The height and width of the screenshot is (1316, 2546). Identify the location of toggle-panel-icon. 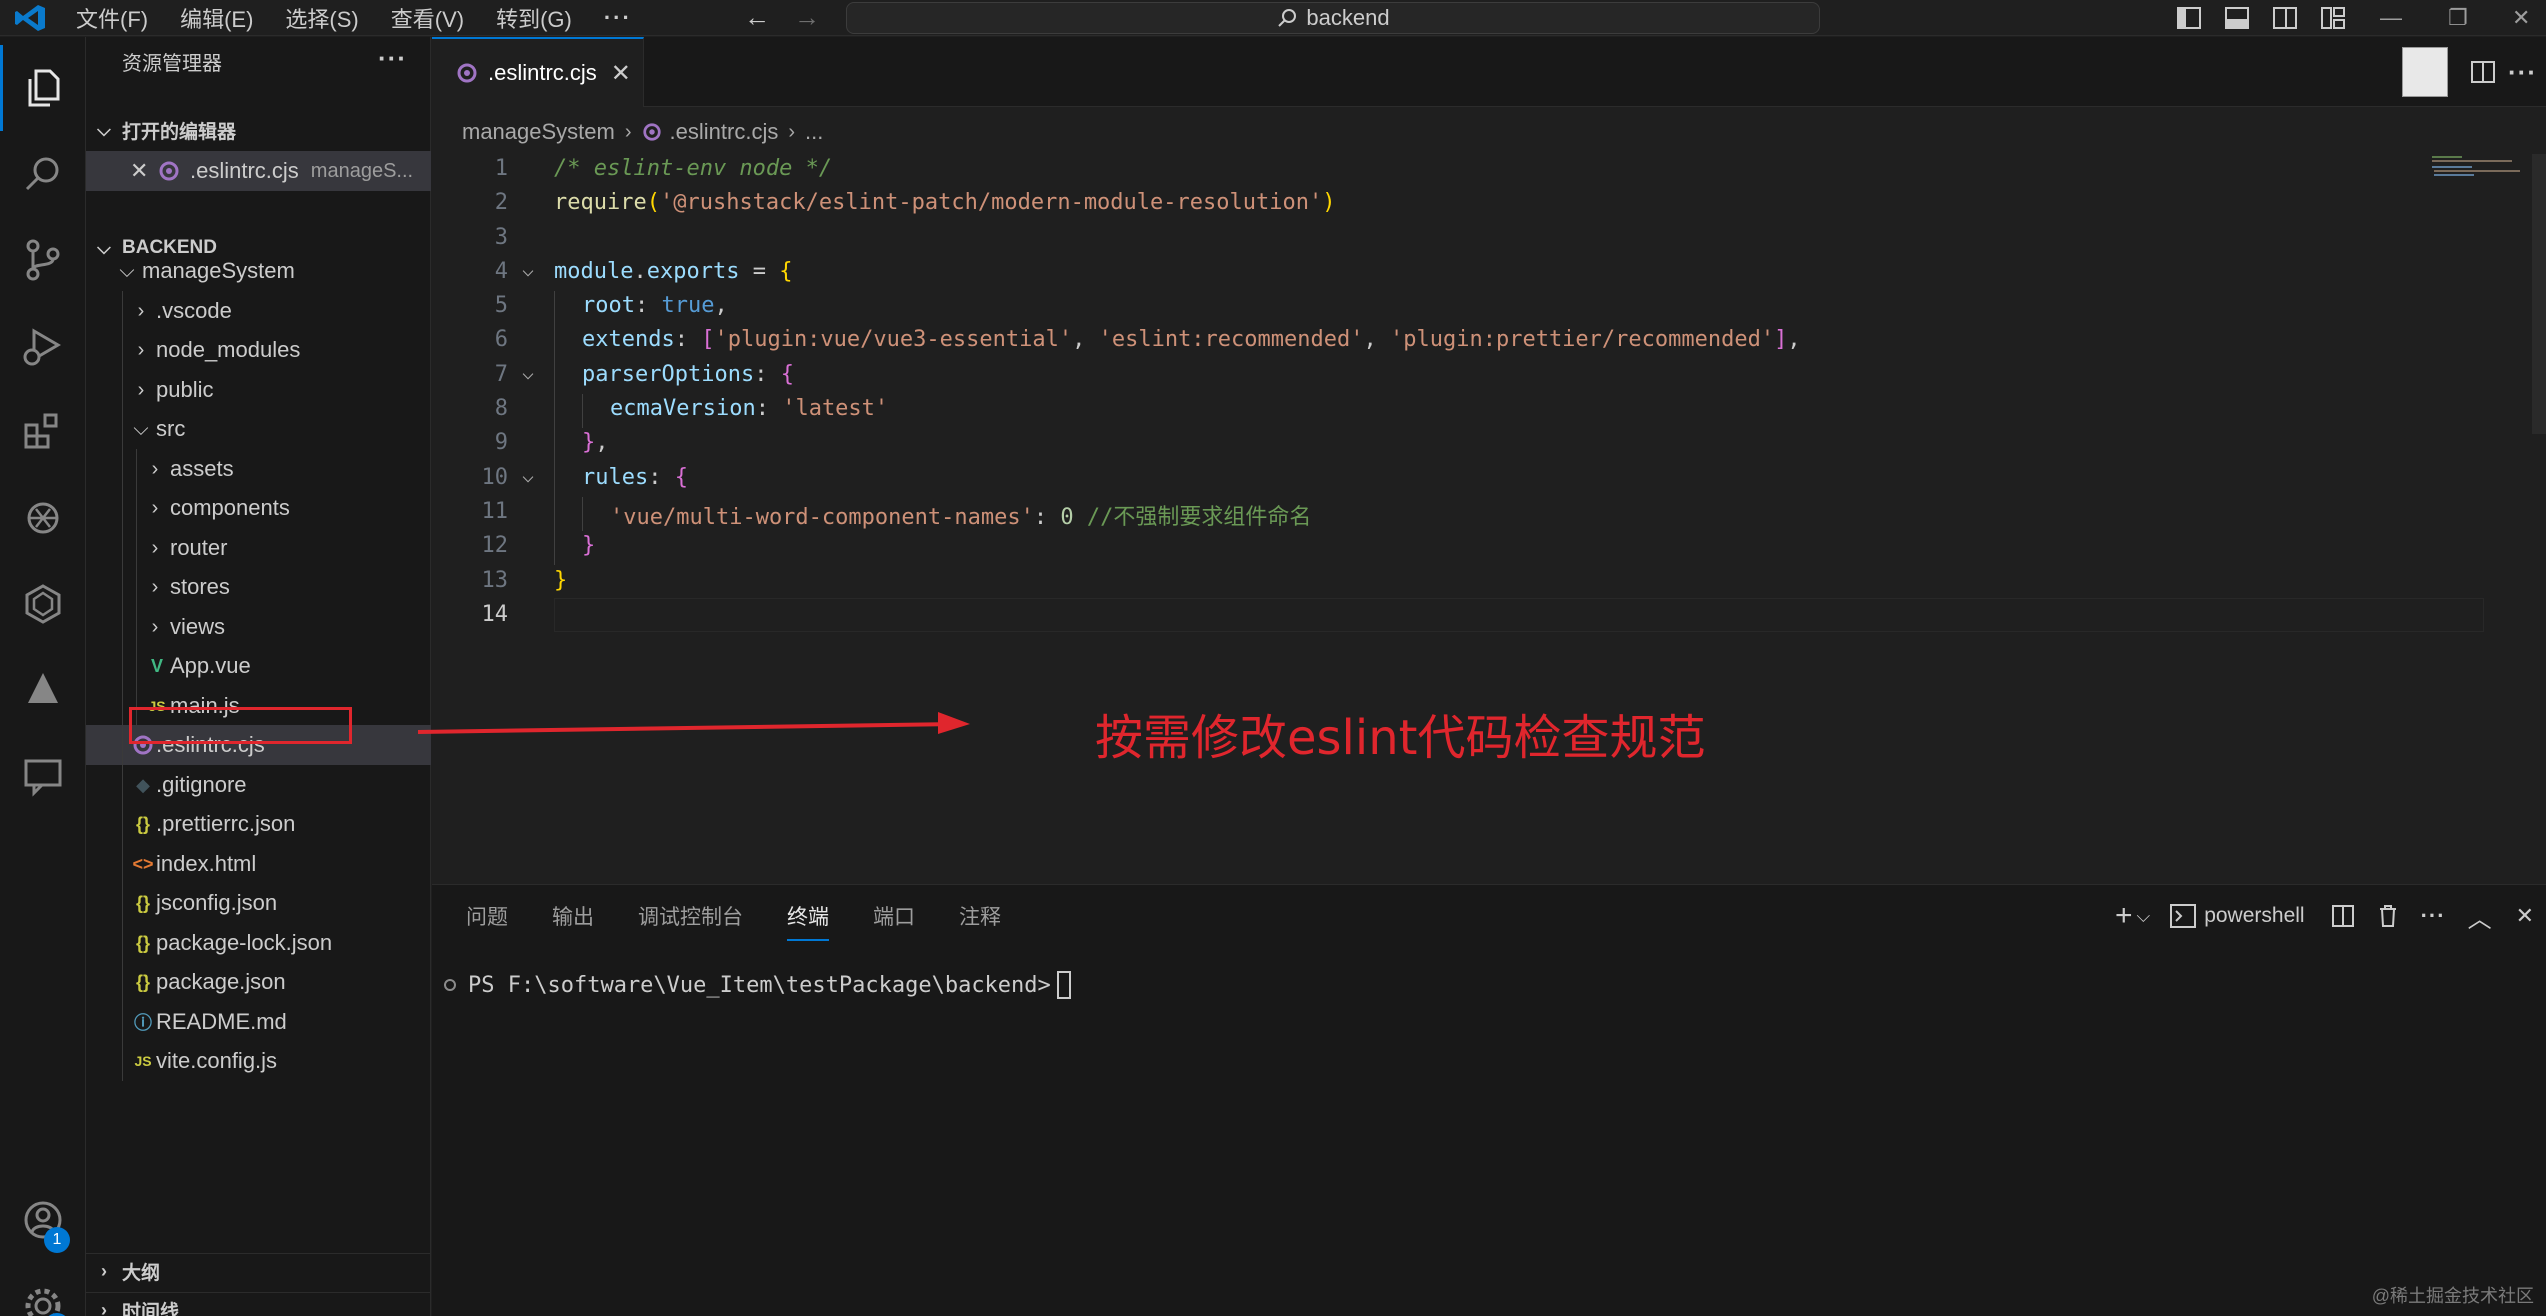
(2237, 18).